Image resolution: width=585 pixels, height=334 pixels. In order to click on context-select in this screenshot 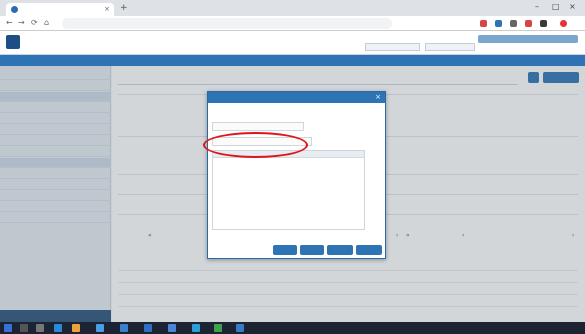, I will do `click(392, 47)`.